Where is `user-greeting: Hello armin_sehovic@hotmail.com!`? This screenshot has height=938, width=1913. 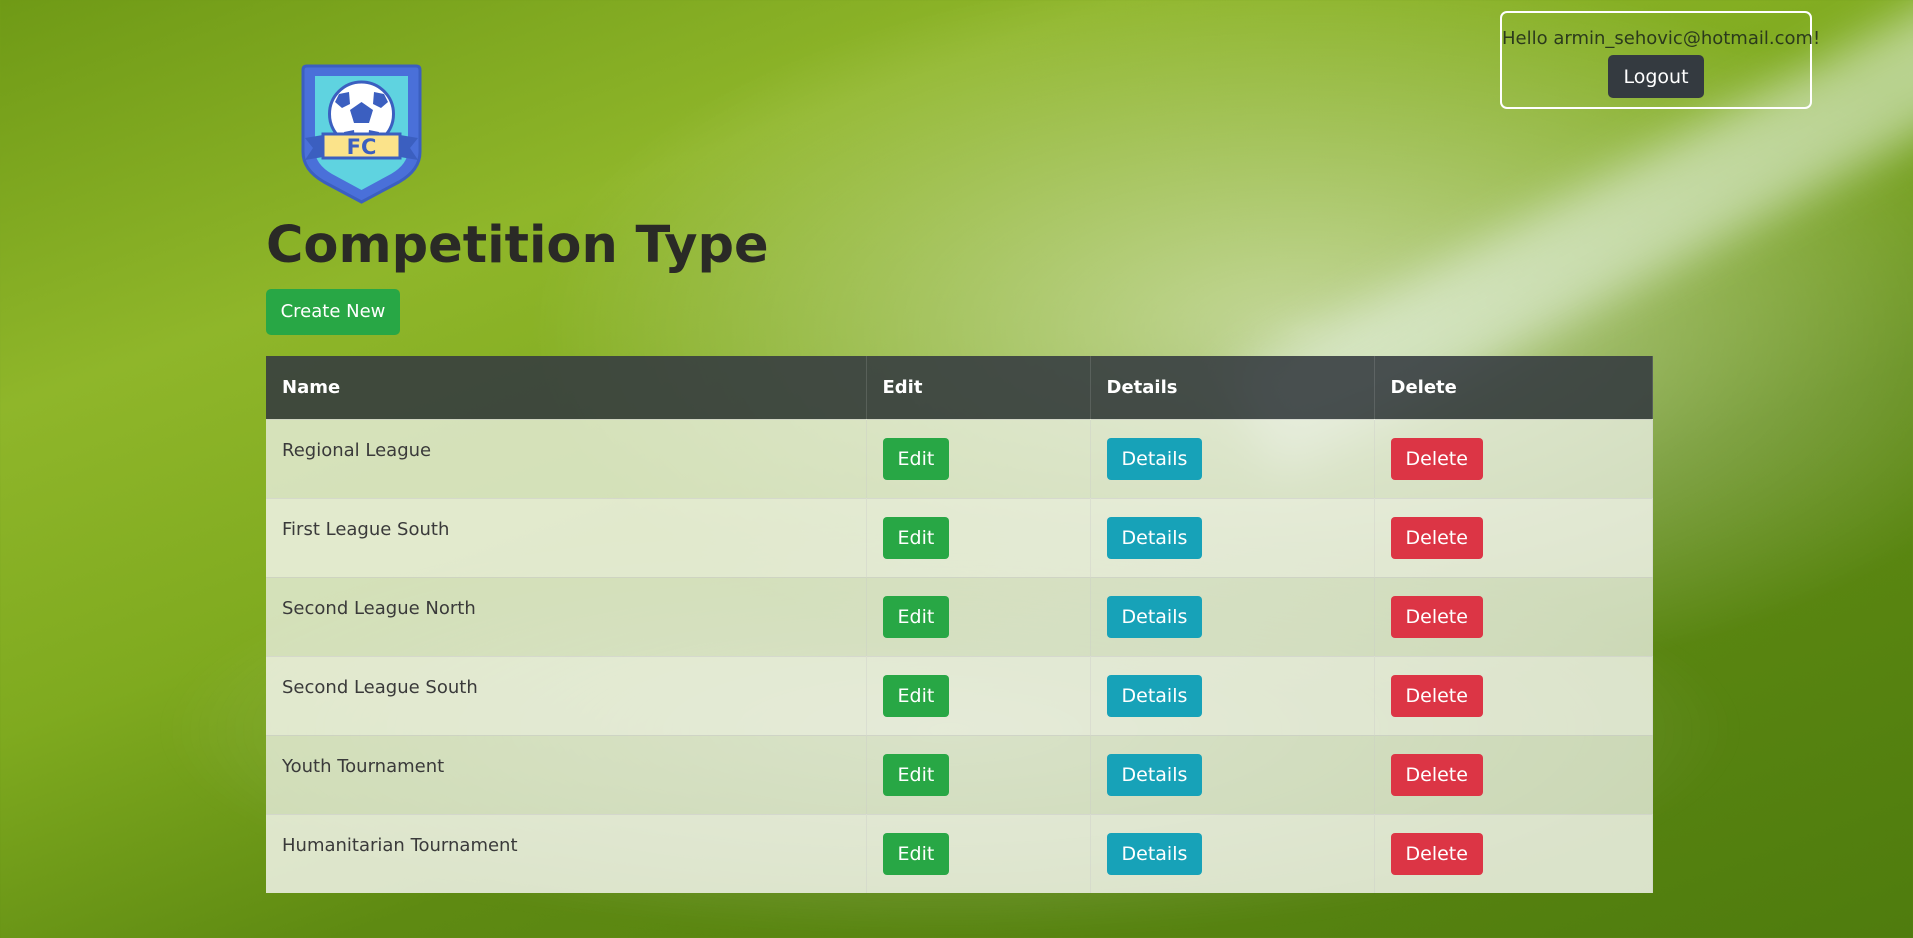 user-greeting: Hello armin_sehovic@hotmail.com! is located at coordinates (1661, 38).